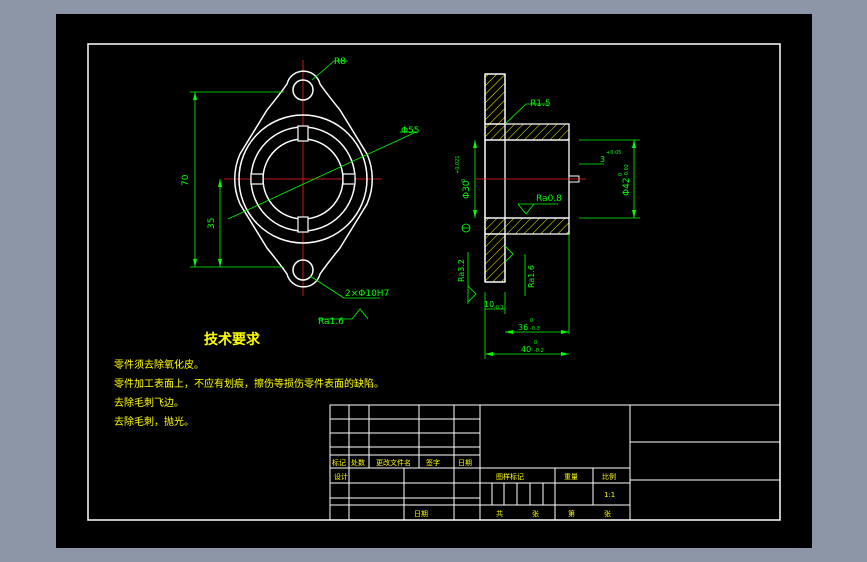  What do you see at coordinates (571, 477) in the screenshot?
I see `tb-weight: 重量` at bounding box center [571, 477].